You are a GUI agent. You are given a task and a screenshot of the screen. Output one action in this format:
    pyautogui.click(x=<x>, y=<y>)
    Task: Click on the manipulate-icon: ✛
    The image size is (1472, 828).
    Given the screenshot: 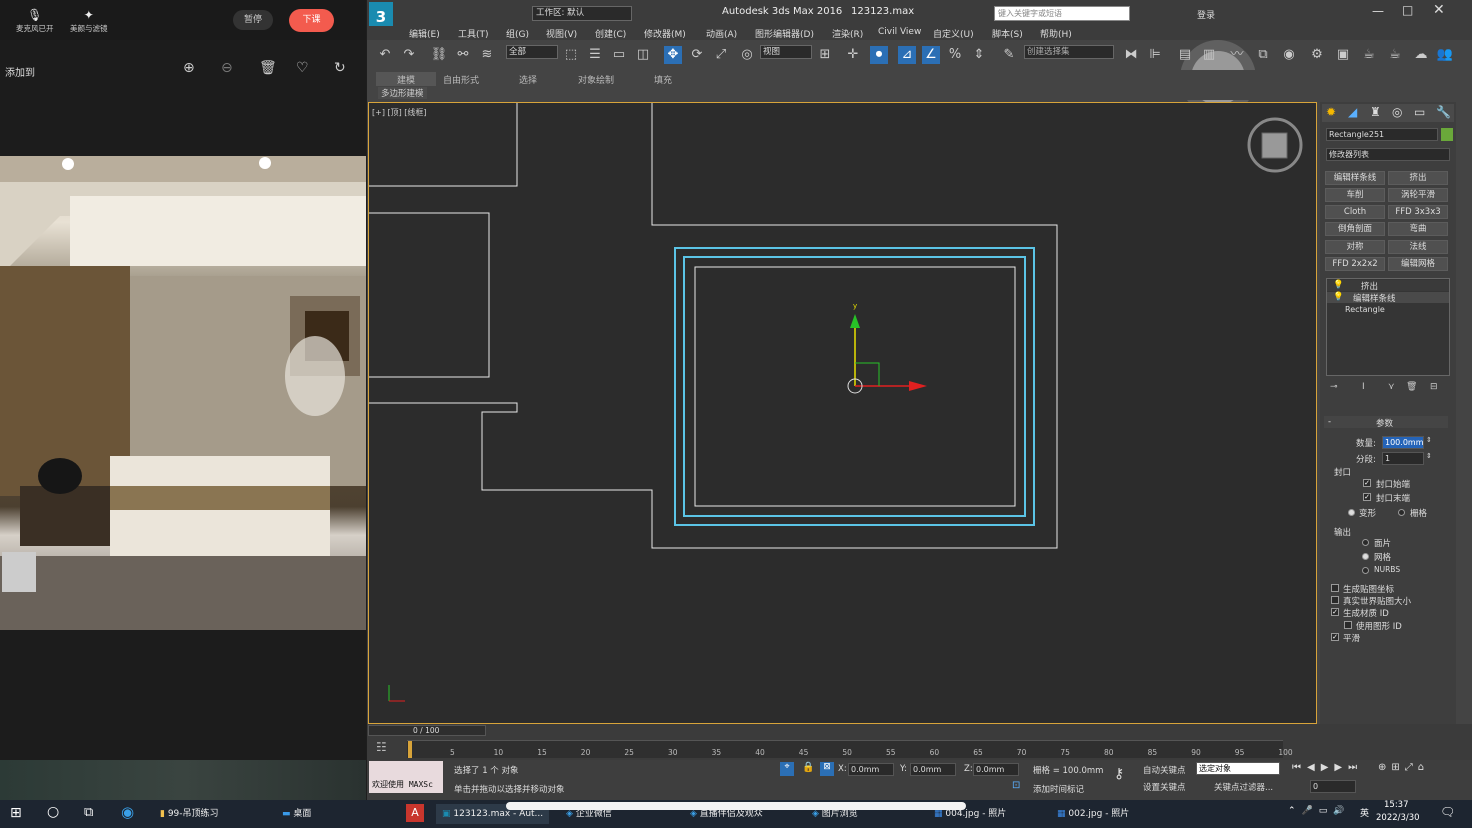 What is the action you would take?
    pyautogui.click(x=853, y=55)
    